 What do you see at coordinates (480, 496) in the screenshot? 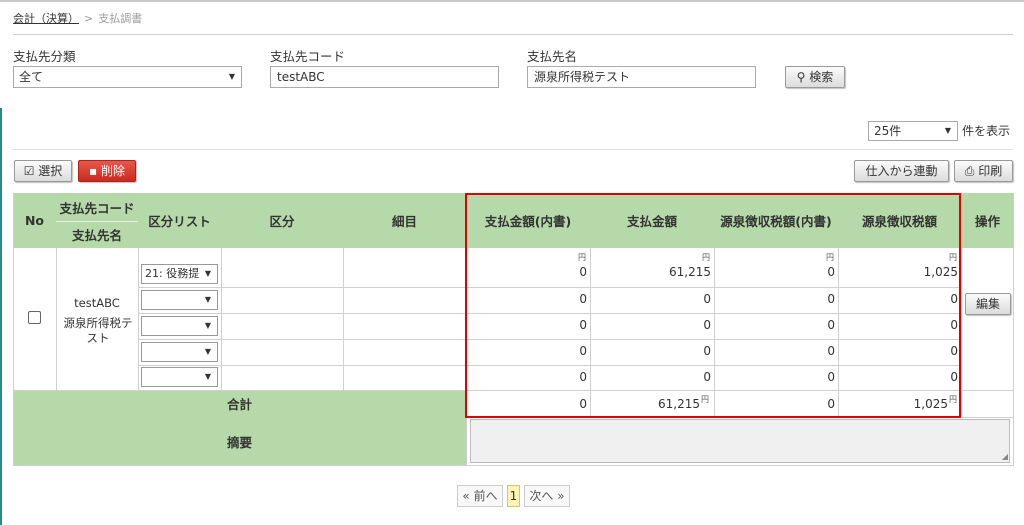
I see `pagination-prev: « 前へ` at bounding box center [480, 496].